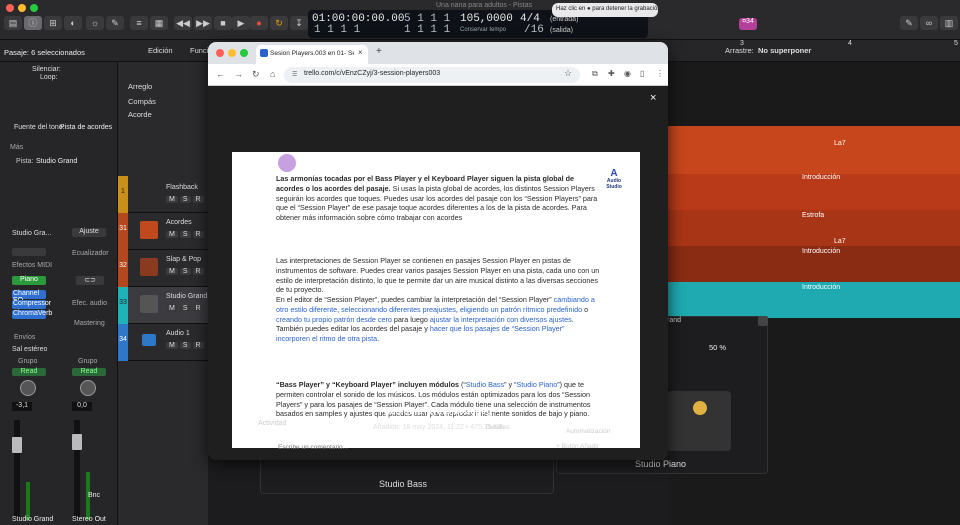 The width and height of the screenshot is (960, 525). I want to click on close-window-button, so click(10, 8).